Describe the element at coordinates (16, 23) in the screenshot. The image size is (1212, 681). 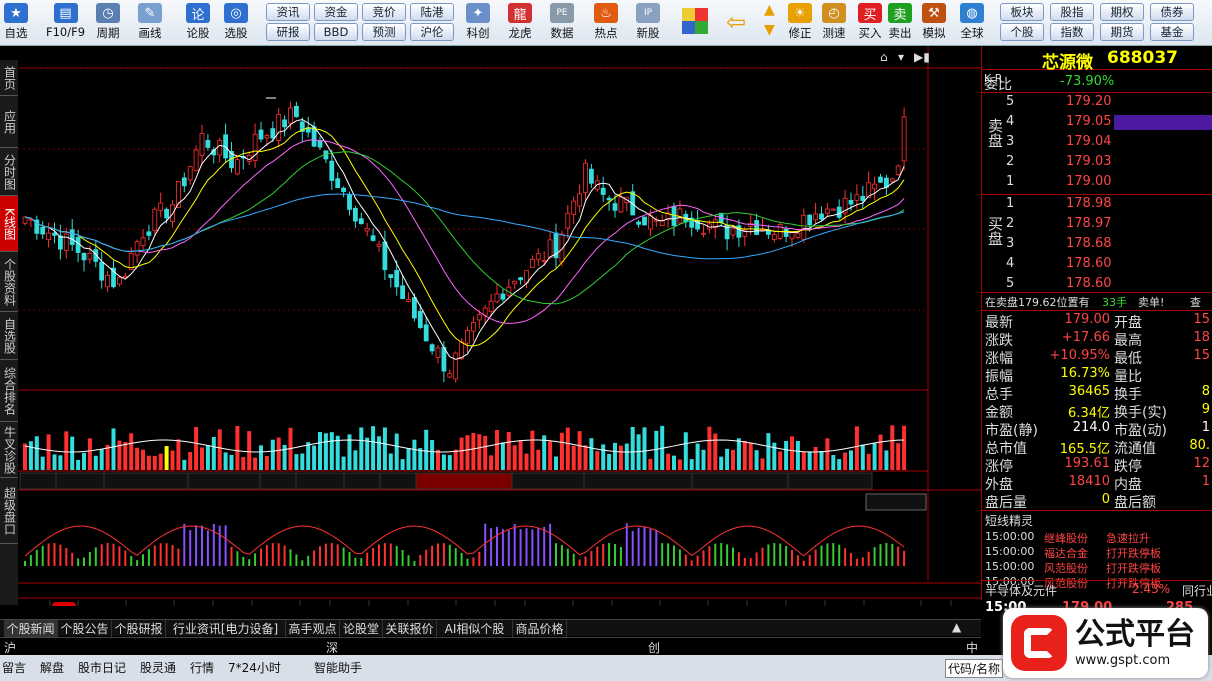
I see `toolbar-star-button: ★ 自选` at that location.